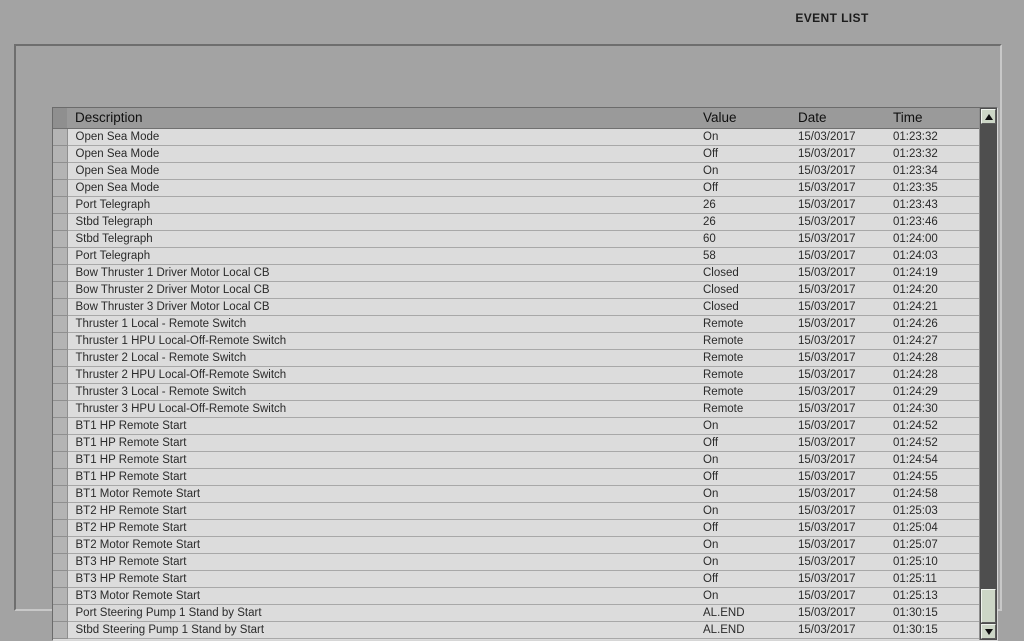  What do you see at coordinates (381, 222) in the screenshot?
I see `cell-description: Stbd Telegraph` at bounding box center [381, 222].